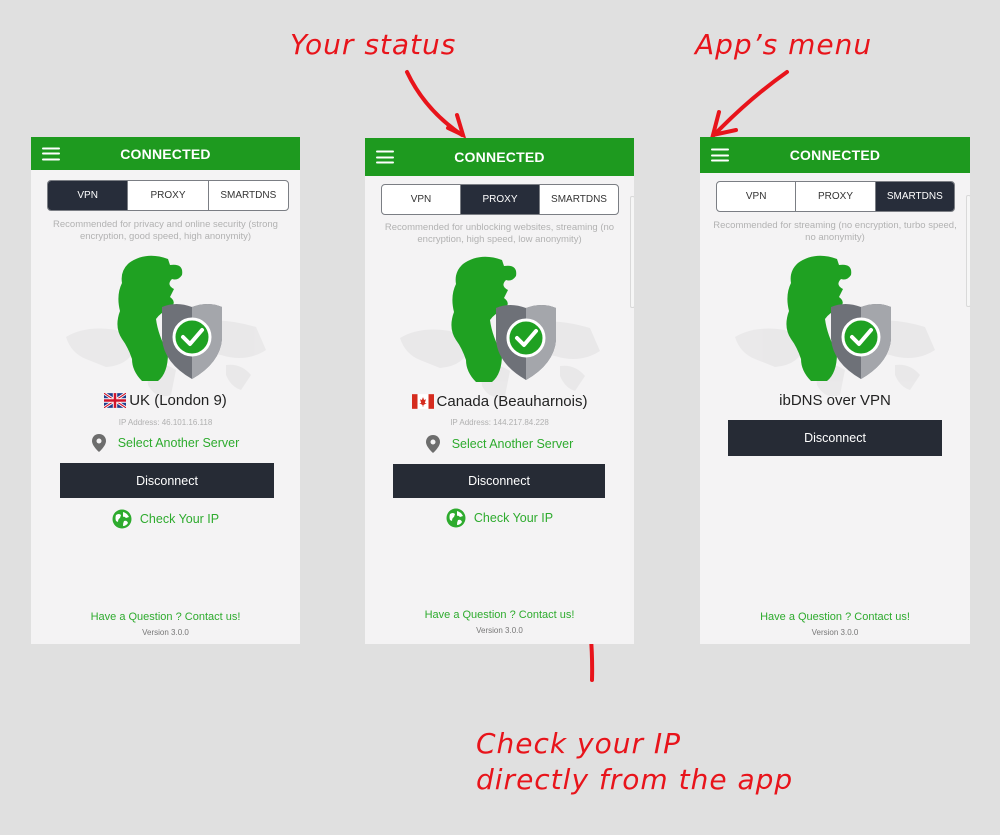 The width and height of the screenshot is (1000, 835). Describe the element at coordinates (499, 422) in the screenshot. I see `ip-address: IP Address: 144.217.84.228` at that location.